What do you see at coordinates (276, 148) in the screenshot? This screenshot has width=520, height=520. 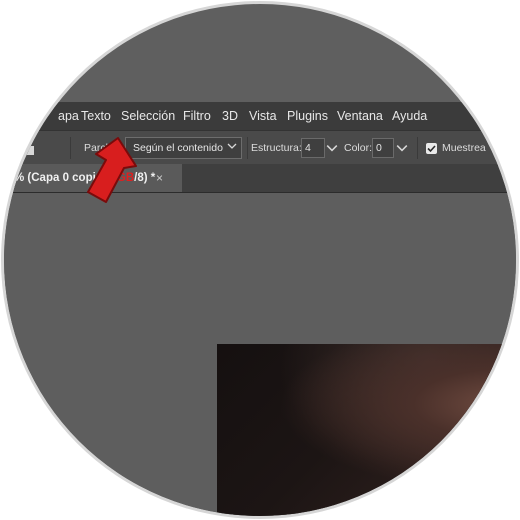 I see `structure-label: Estructura:` at bounding box center [276, 148].